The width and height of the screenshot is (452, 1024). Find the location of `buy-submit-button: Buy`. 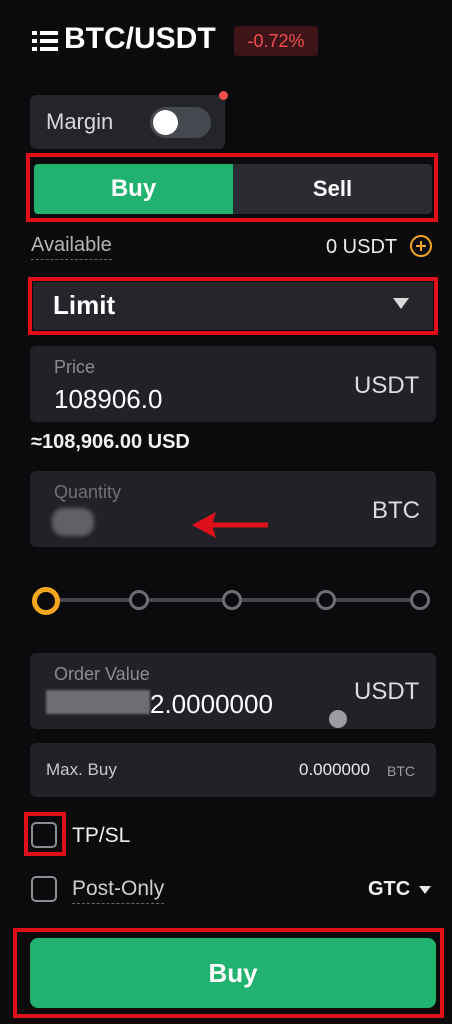

buy-submit-button: Buy is located at coordinates (233, 973).